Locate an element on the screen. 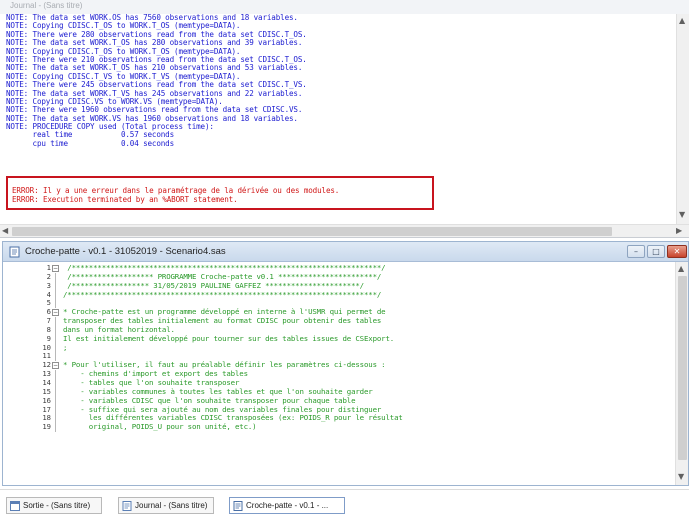 The width and height of the screenshot is (689, 519). maximize-button: □ is located at coordinates (656, 251).